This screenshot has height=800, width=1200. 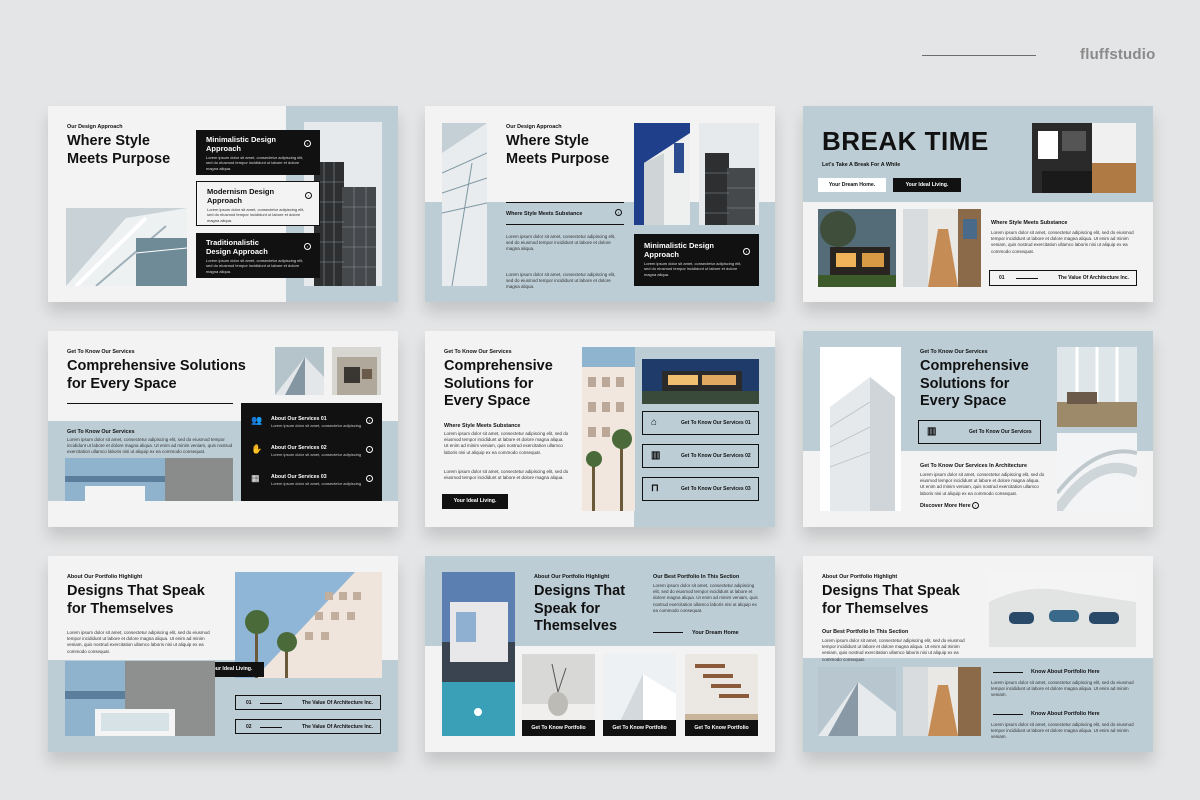 What do you see at coordinates (356, 371) in the screenshot?
I see `modern-house-photo` at bounding box center [356, 371].